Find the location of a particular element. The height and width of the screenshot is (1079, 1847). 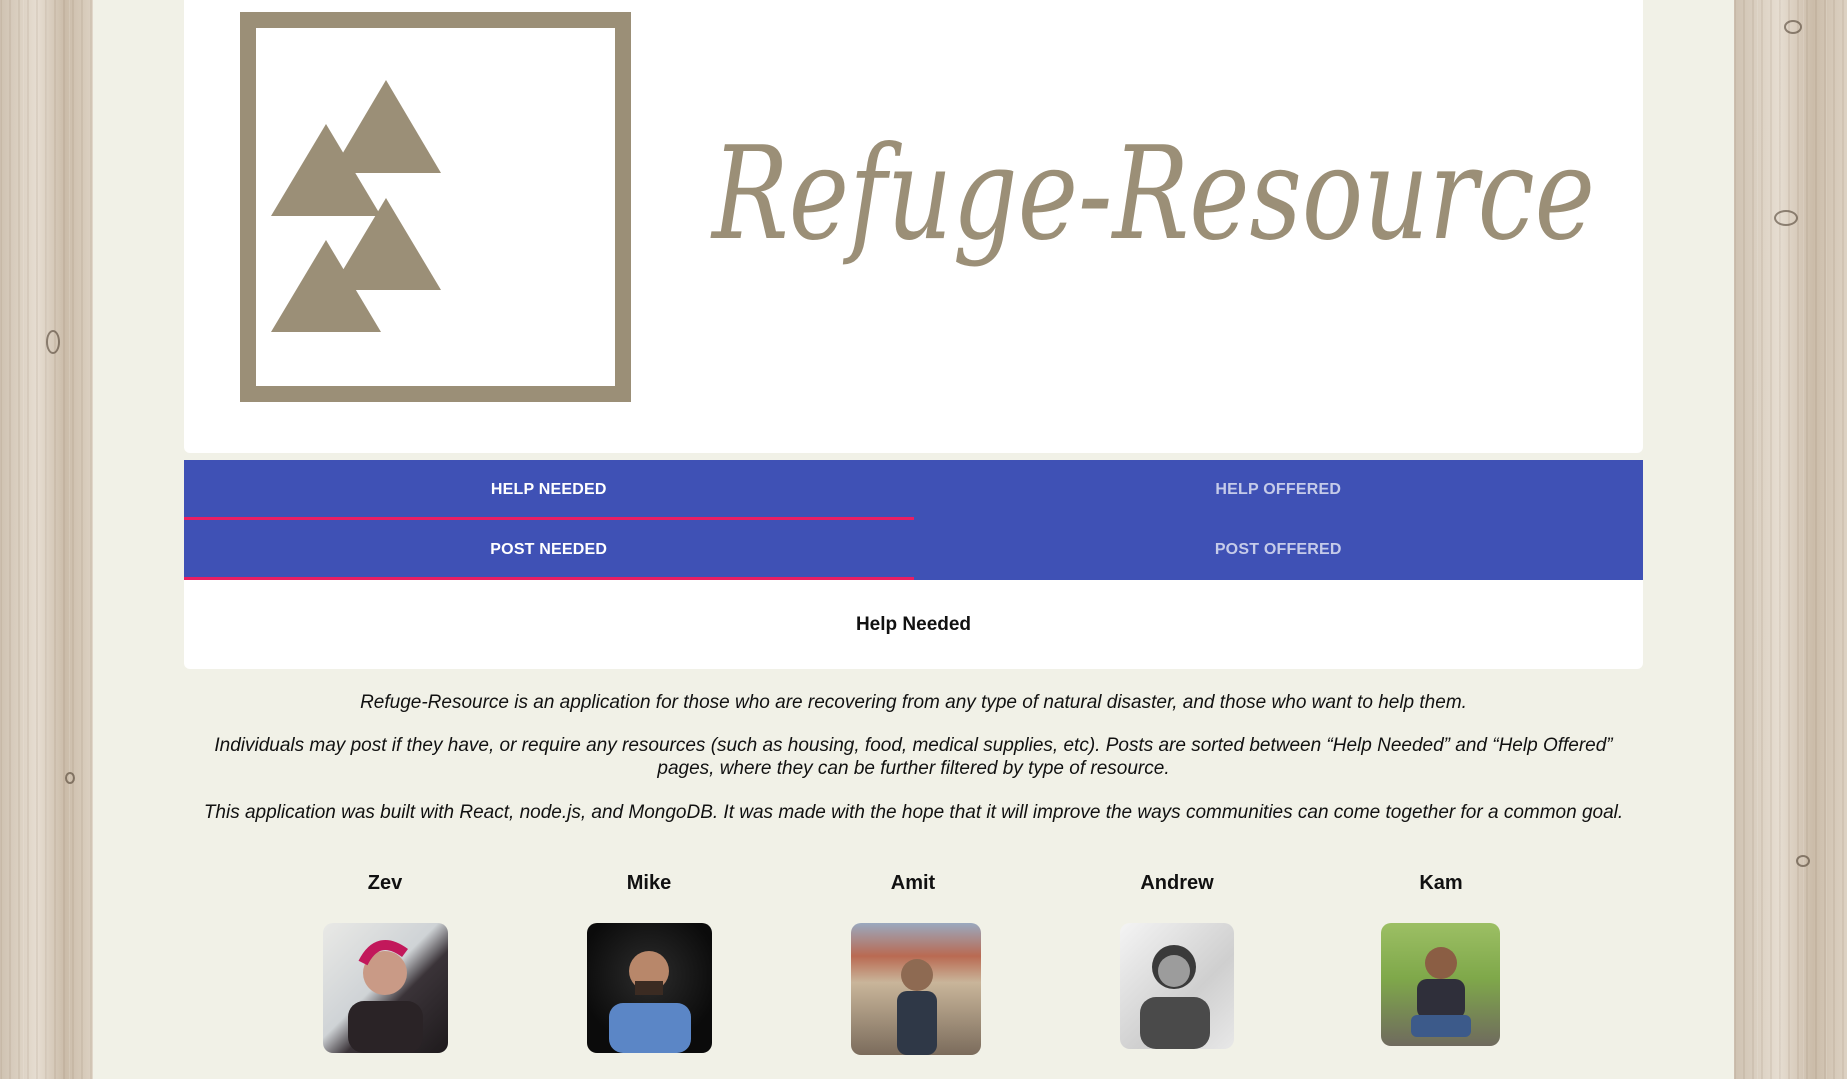

team-member-amit: Amit is located at coordinates (913, 887).